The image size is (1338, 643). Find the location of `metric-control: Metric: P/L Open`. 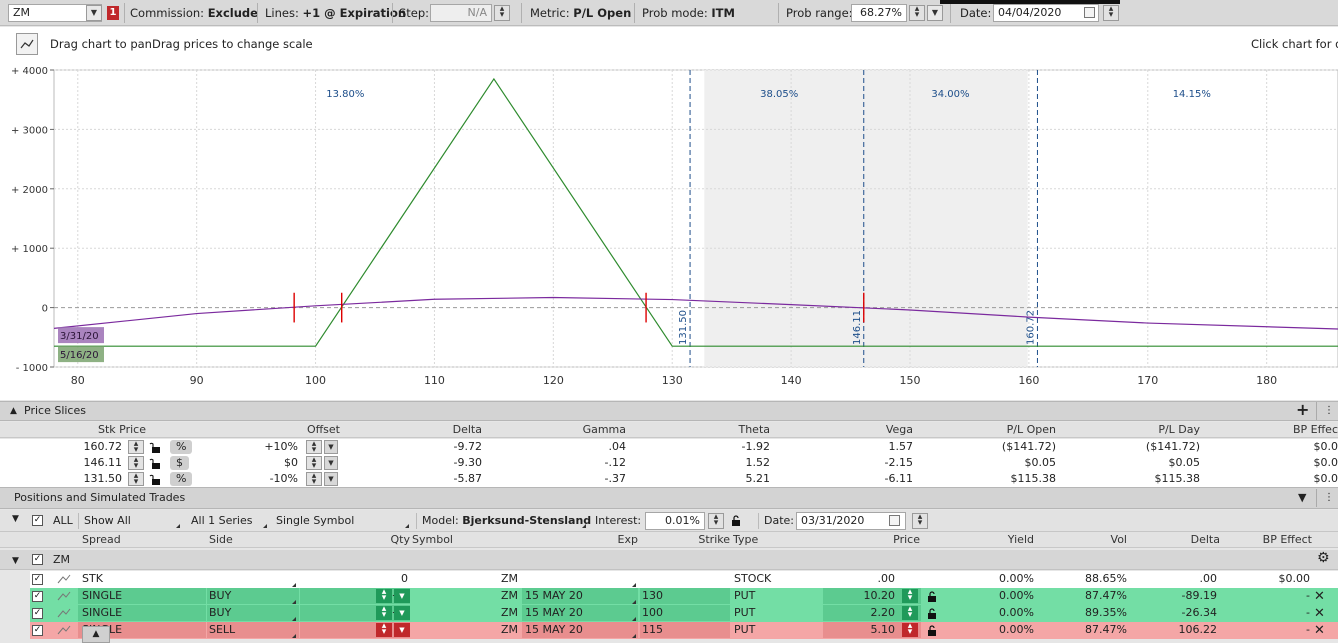

metric-control: Metric: P/L Open is located at coordinates (580, 13).